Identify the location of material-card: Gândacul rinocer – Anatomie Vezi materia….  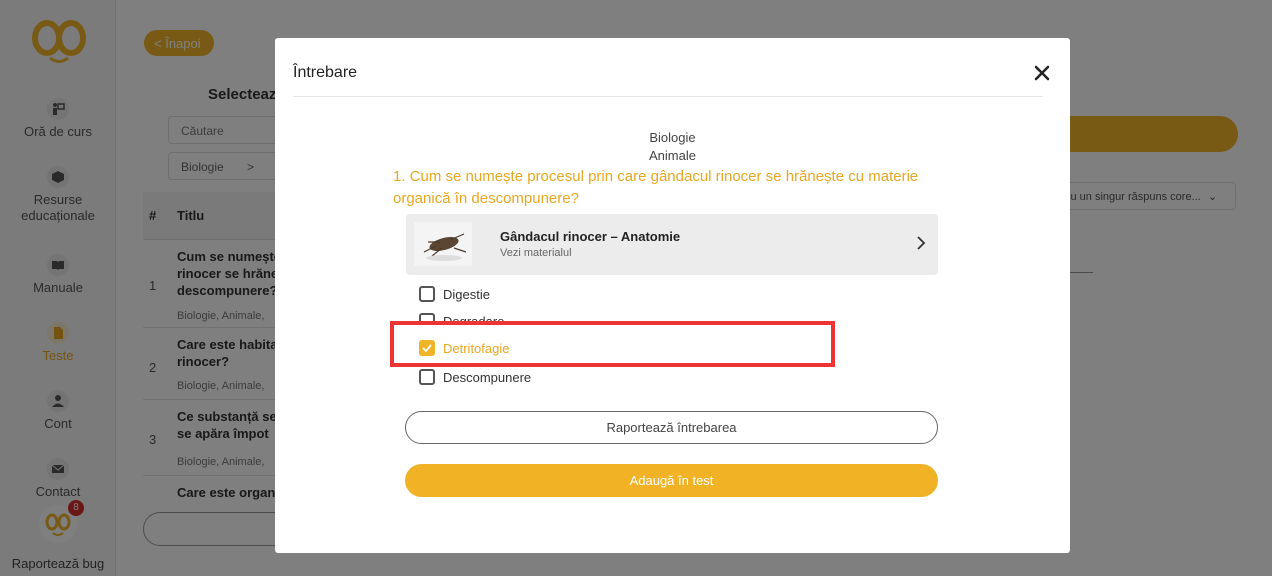
(672, 244).